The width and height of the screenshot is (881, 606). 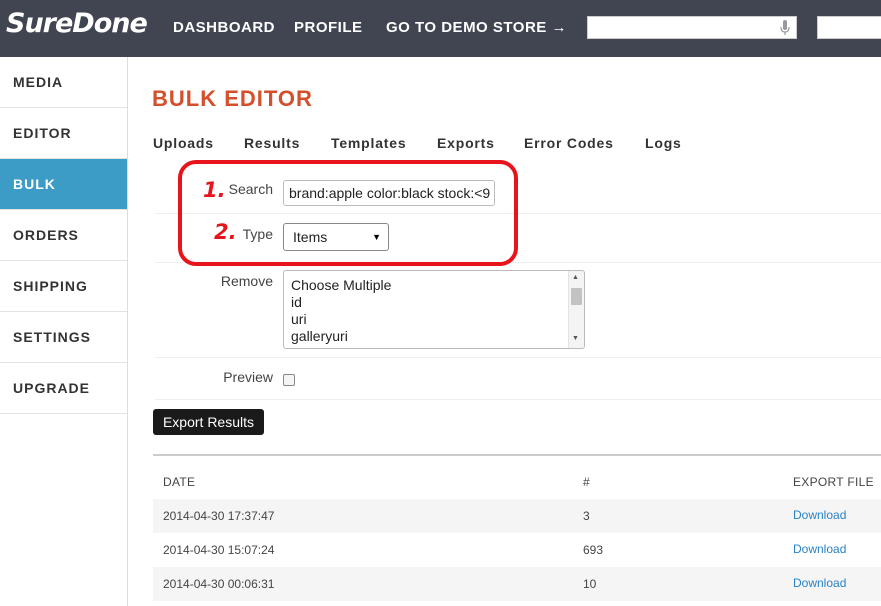 I want to click on sidebar-item-media: MEDIA, so click(x=63, y=82).